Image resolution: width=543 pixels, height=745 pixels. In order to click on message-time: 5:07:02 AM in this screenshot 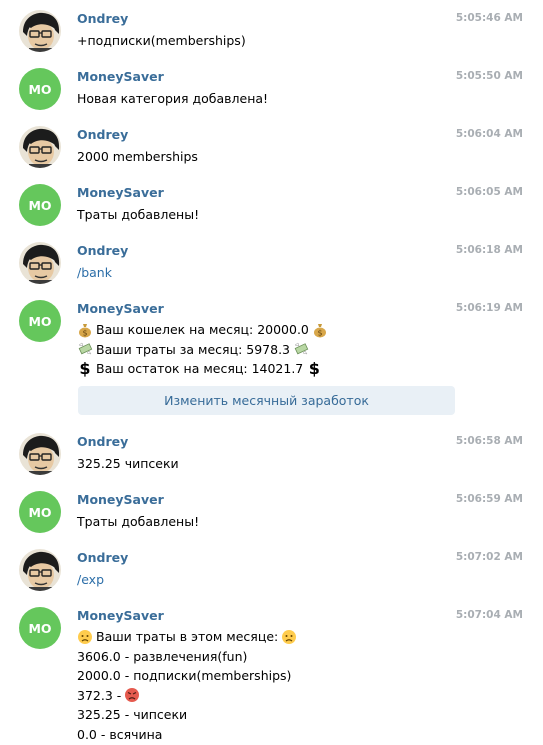, I will do `click(489, 557)`.